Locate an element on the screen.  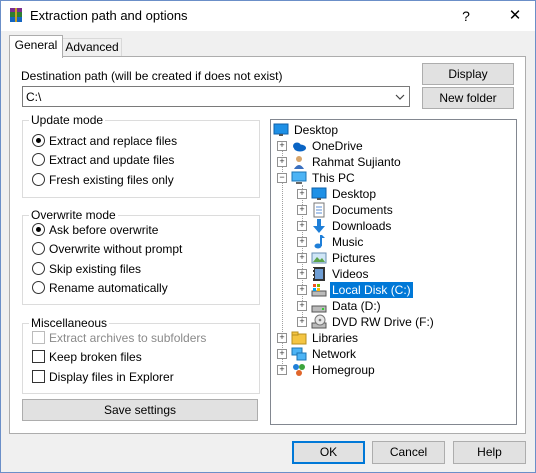
tree-node-label: Pictures is located at coordinates (354, 258).